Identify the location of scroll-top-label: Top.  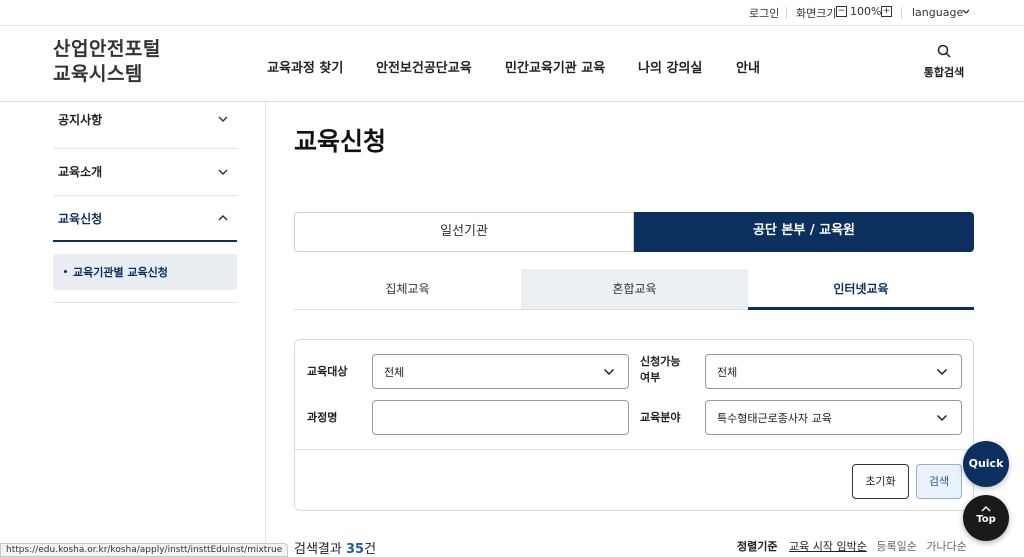
(986, 519).